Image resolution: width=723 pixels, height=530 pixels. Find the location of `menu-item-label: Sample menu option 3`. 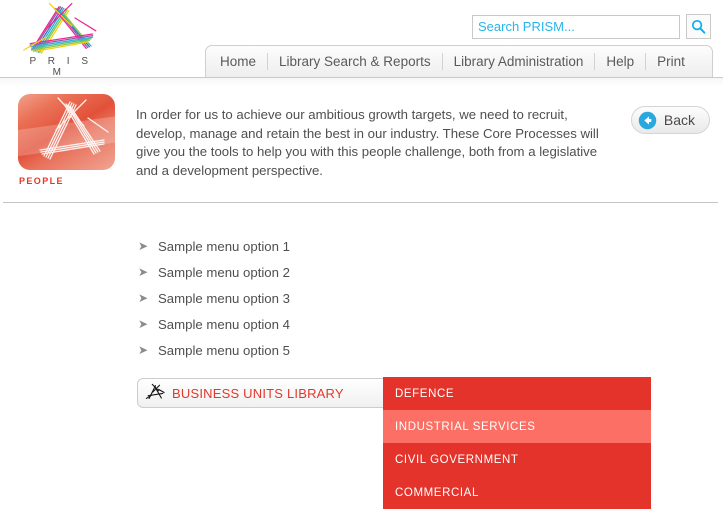

menu-item-label: Sample menu option 3 is located at coordinates (224, 298).